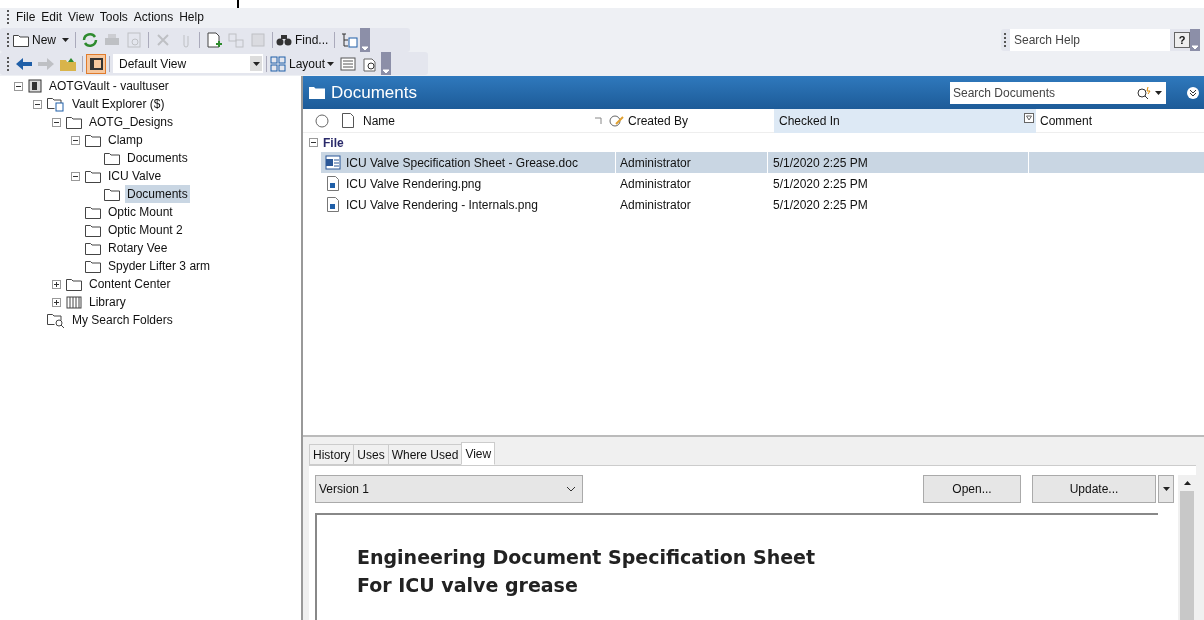  Describe the element at coordinates (332, 454) in the screenshot. I see `tab: History` at that location.